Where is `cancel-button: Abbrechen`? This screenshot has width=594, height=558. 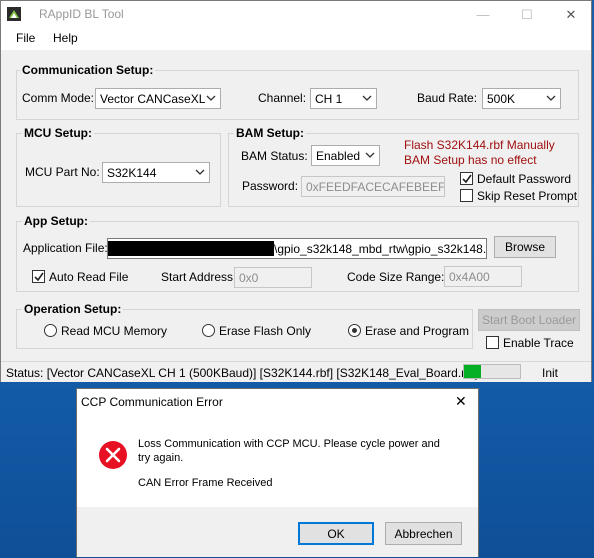 cancel-button: Abbrechen is located at coordinates (423, 533).